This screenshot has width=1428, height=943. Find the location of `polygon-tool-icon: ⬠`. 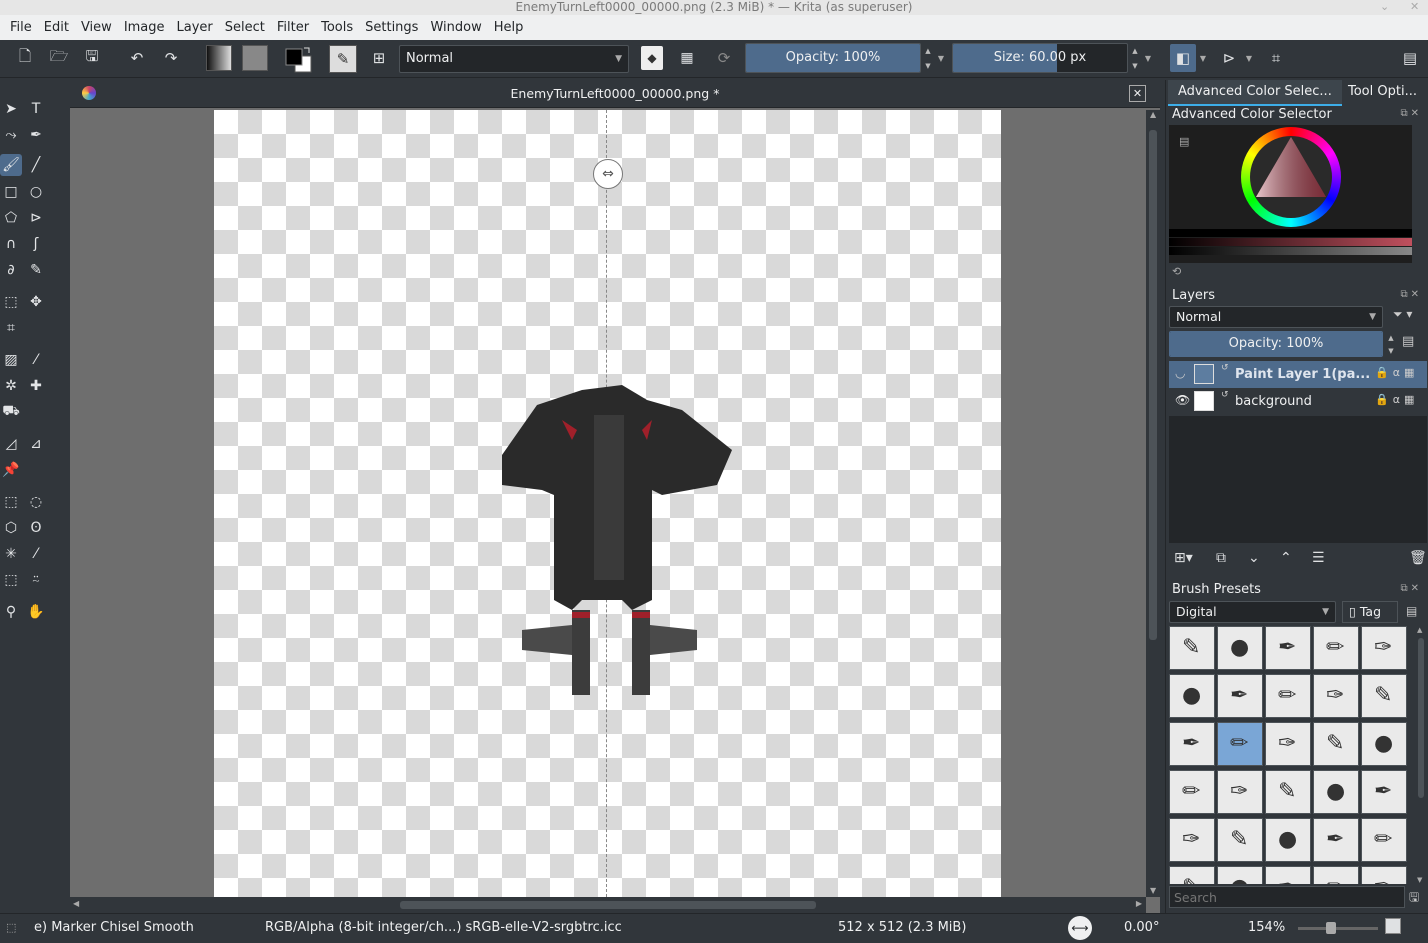

polygon-tool-icon: ⬠ is located at coordinates (11, 218).